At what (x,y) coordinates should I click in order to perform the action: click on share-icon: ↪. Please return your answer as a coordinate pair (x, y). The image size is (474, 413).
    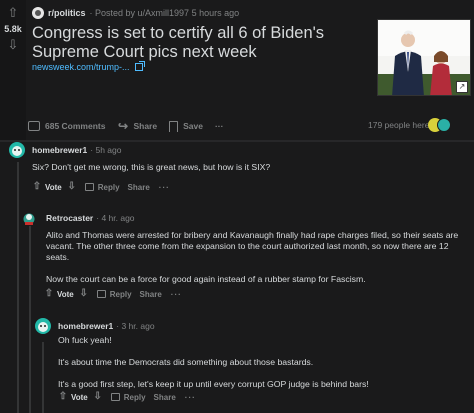
    Looking at the image, I should click on (122, 125).